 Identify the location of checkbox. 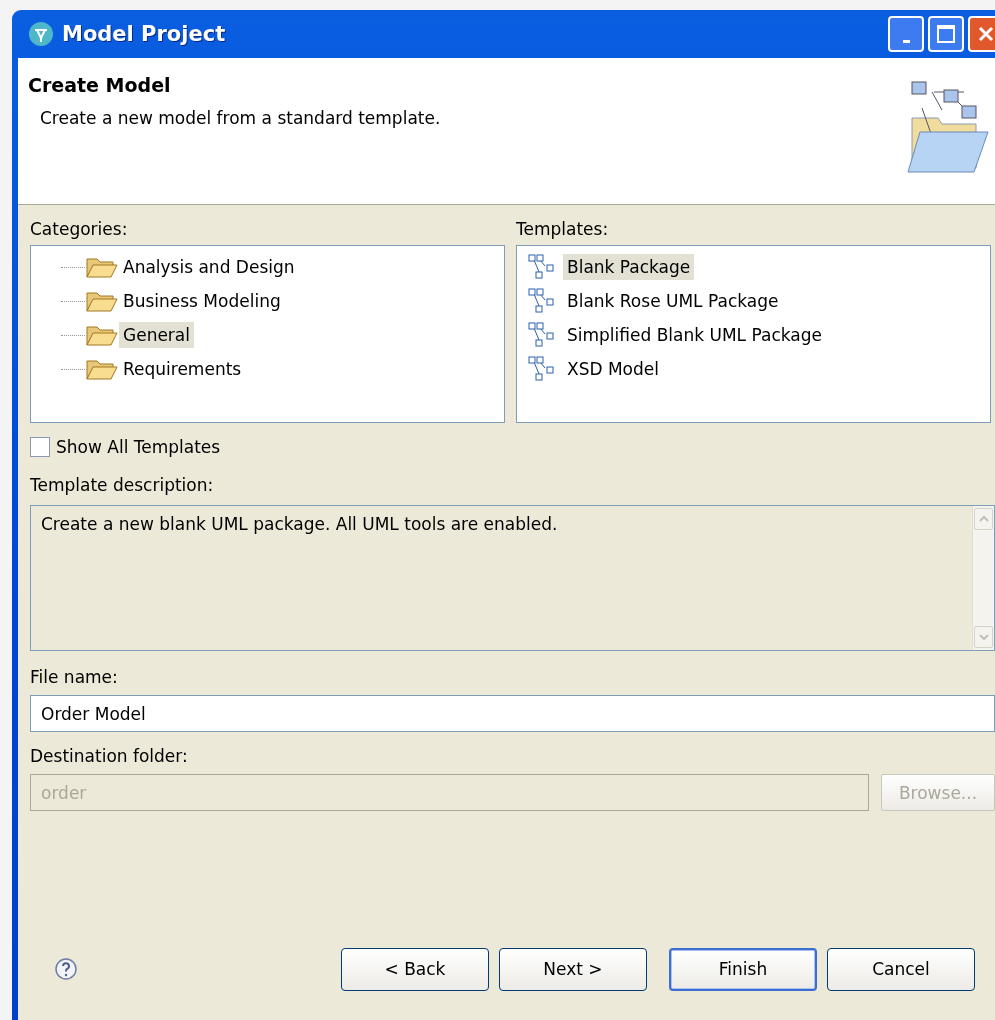
(40, 447).